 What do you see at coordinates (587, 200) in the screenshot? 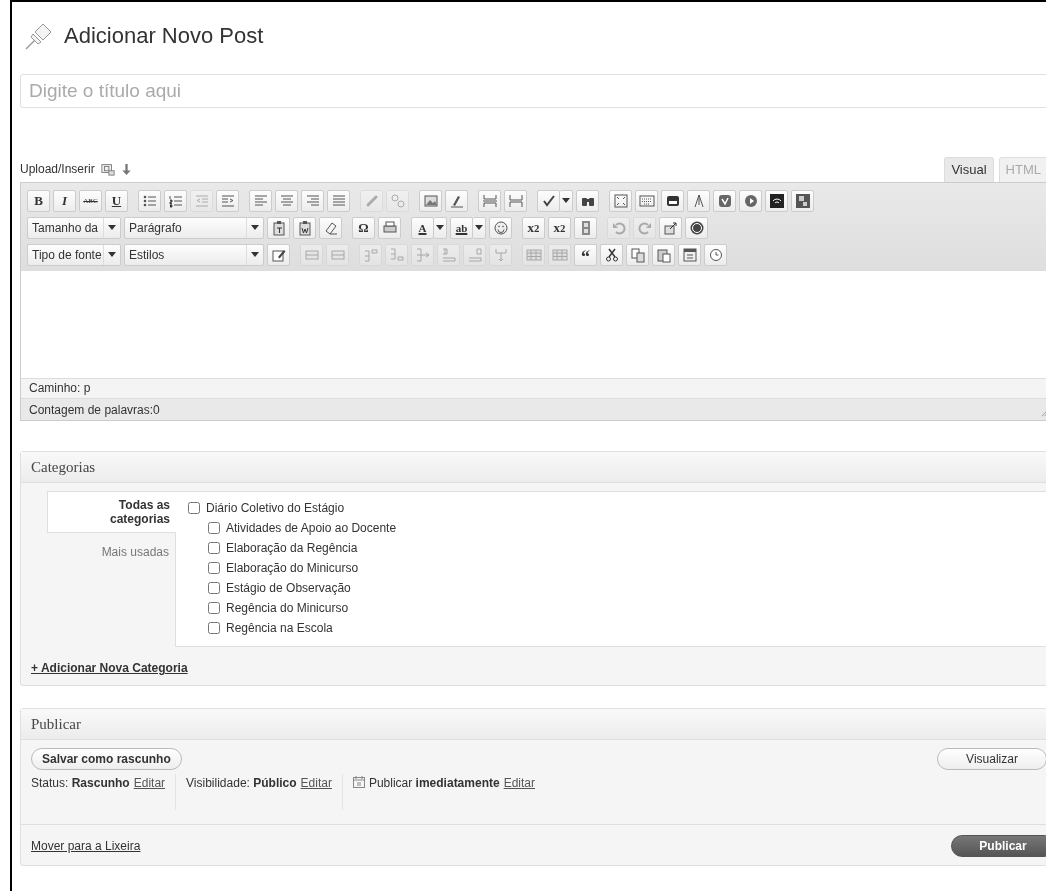
I see `binoculars-button` at bounding box center [587, 200].